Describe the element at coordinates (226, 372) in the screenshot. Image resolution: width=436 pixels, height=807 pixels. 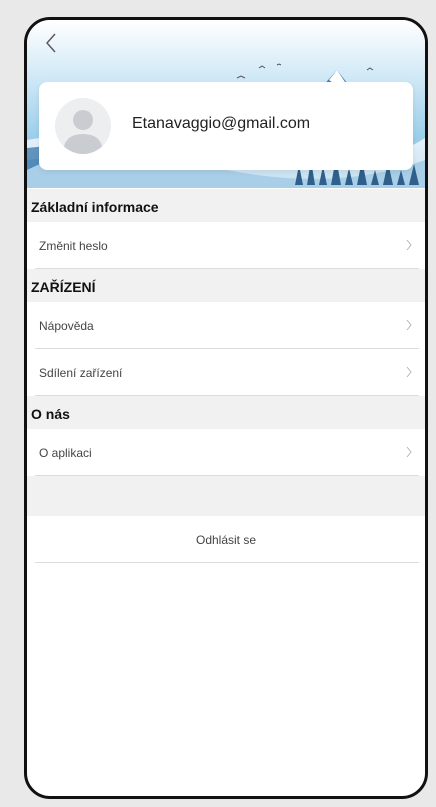
I see `list-item-device-sharing: Sdílení zařízení` at that location.